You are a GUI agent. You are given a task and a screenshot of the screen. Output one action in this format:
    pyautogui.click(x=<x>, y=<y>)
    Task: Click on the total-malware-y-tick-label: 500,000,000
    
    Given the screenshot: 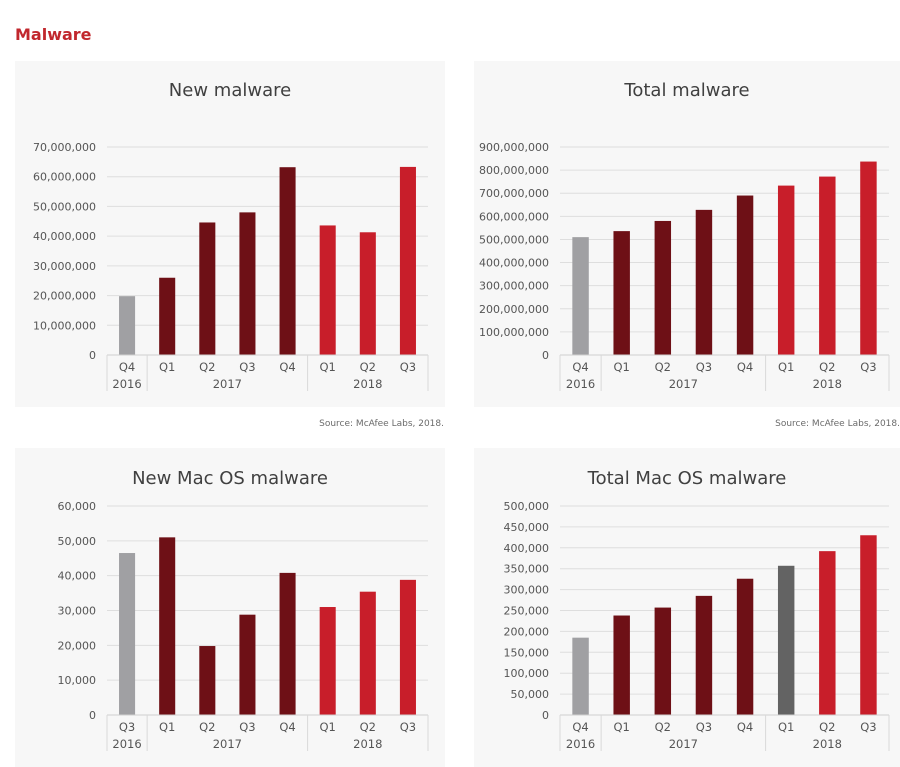 What is the action you would take?
    pyautogui.click(x=514, y=239)
    